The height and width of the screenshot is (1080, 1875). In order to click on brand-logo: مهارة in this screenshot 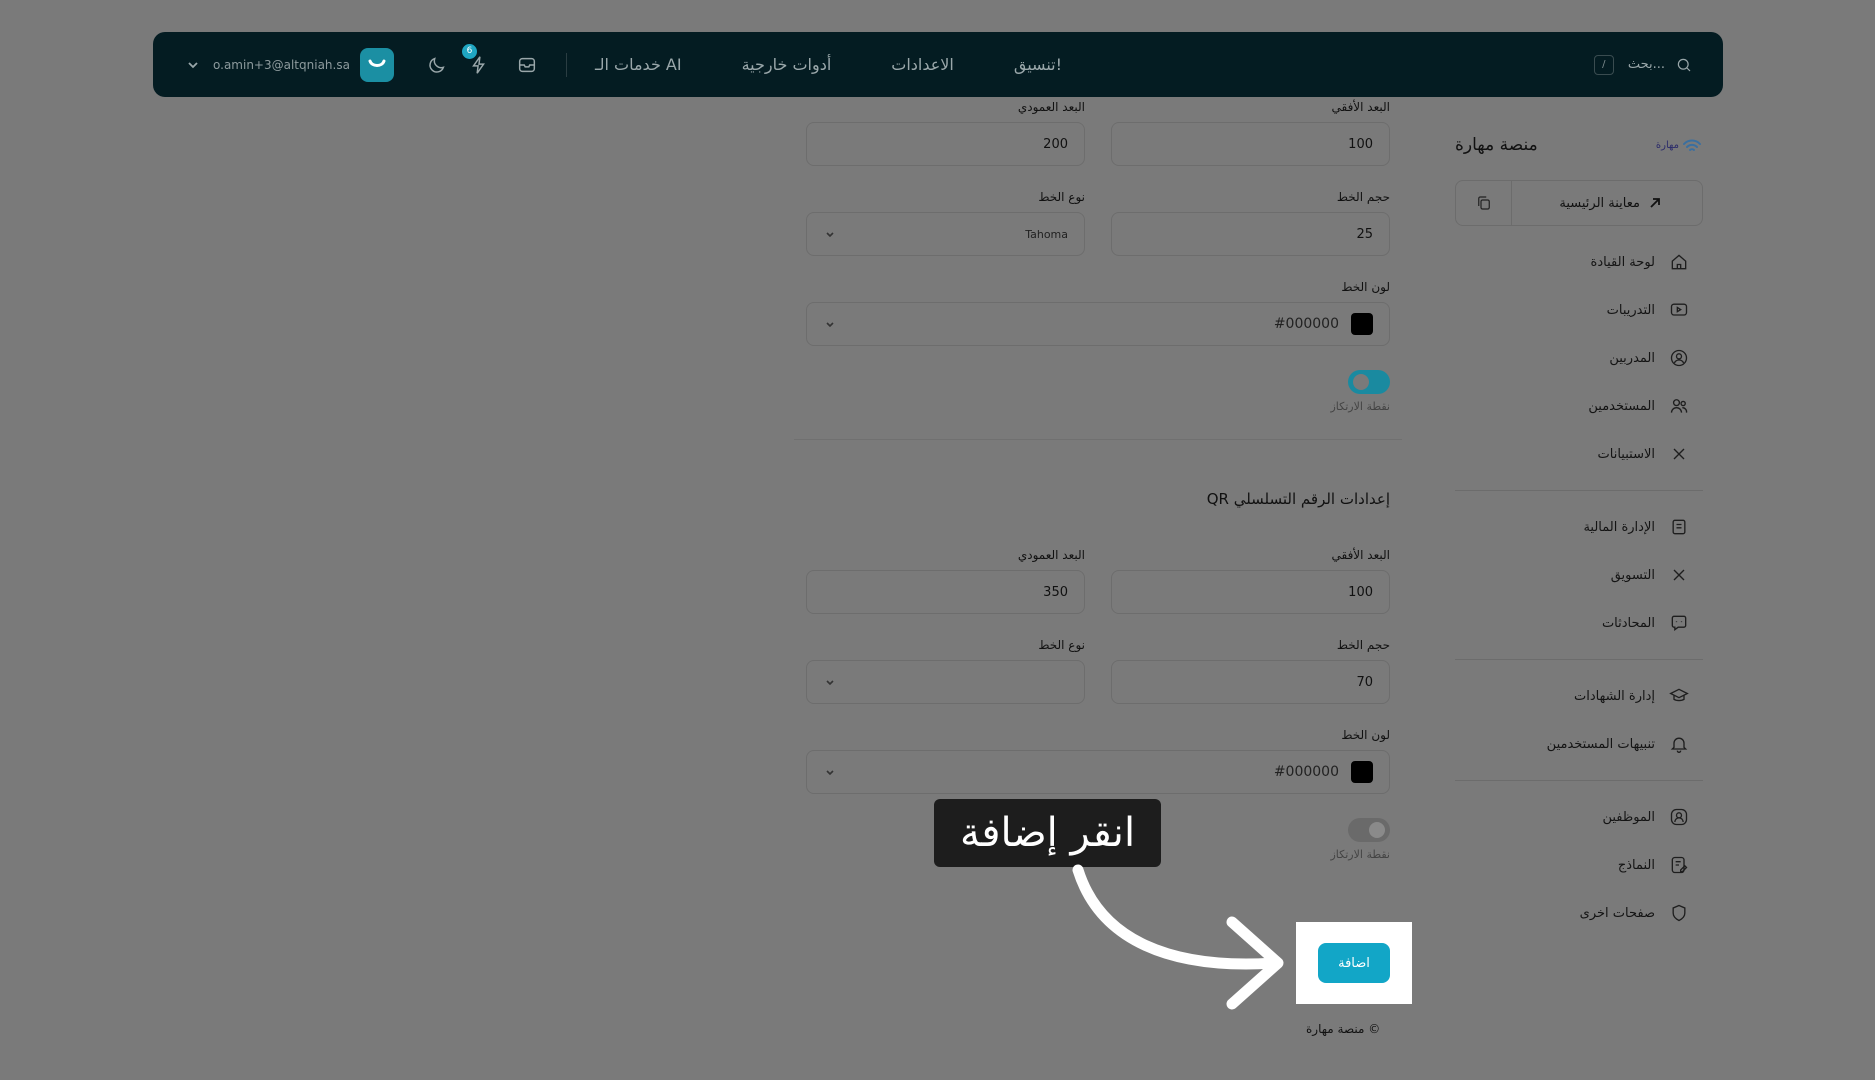, I will do `click(1679, 145)`.